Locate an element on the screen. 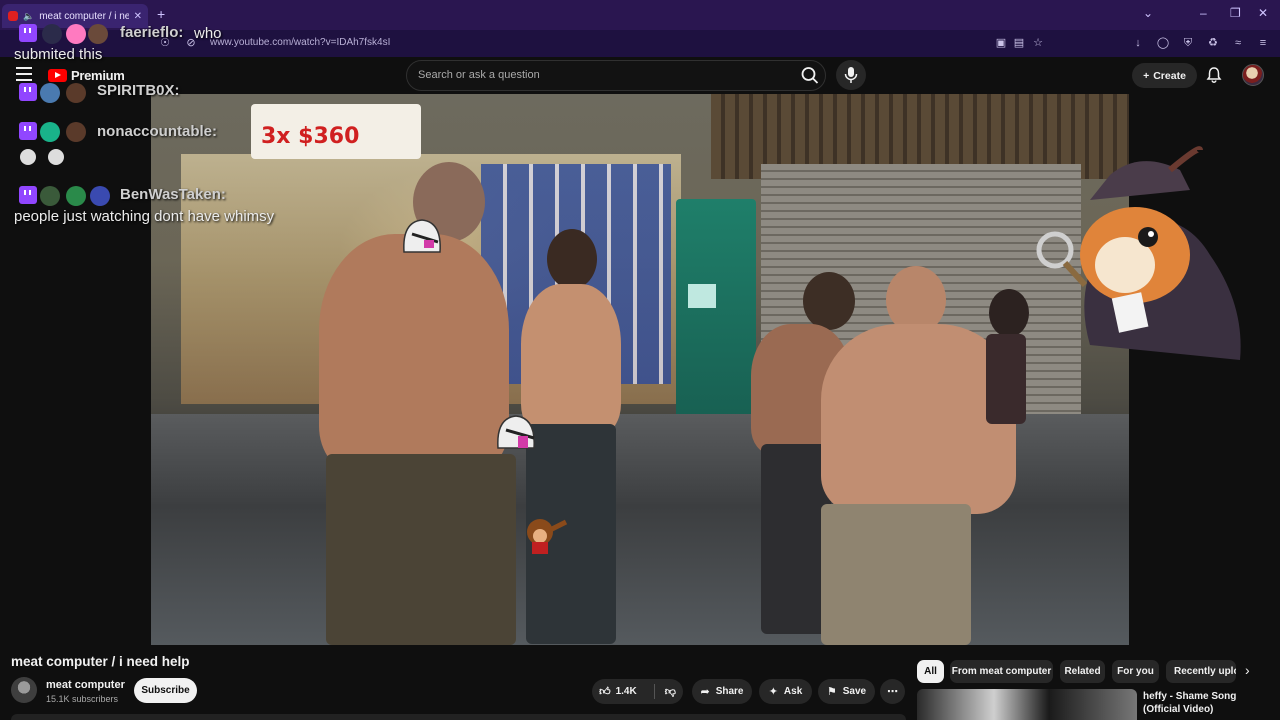 This screenshot has height=720, width=1280. video-sign-price: 3x $360 is located at coordinates (310, 136).